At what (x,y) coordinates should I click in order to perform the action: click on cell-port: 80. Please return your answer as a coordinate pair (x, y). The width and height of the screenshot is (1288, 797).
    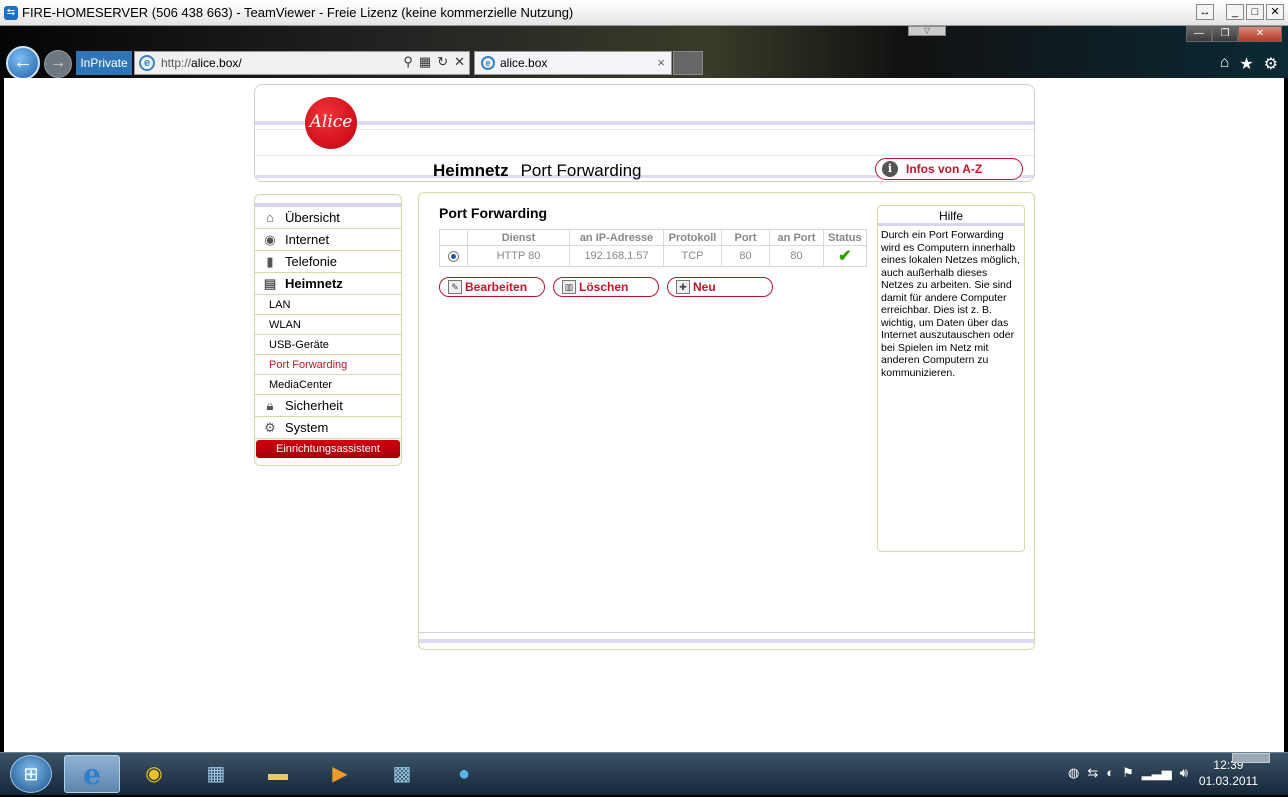
    Looking at the image, I should click on (745, 256).